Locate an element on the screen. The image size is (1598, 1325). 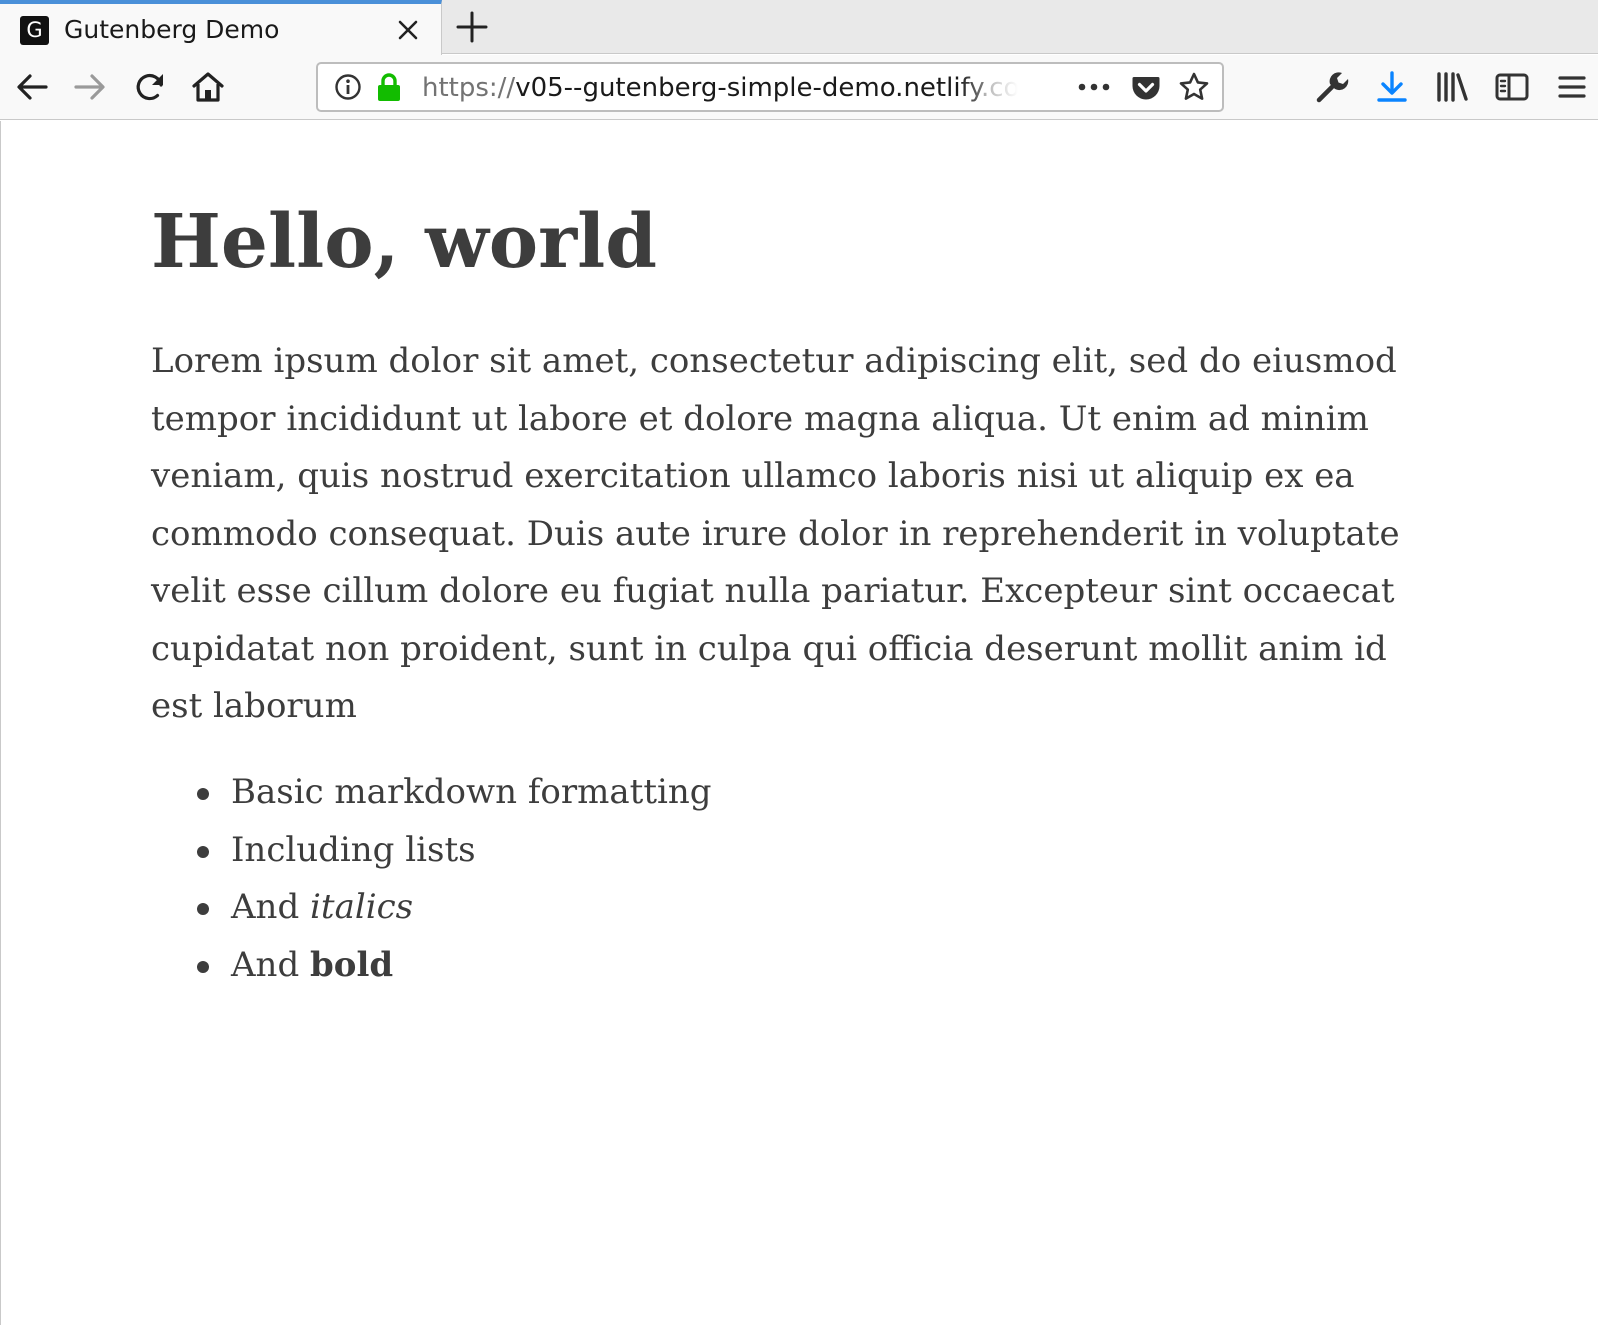
home-button is located at coordinates (208, 87).